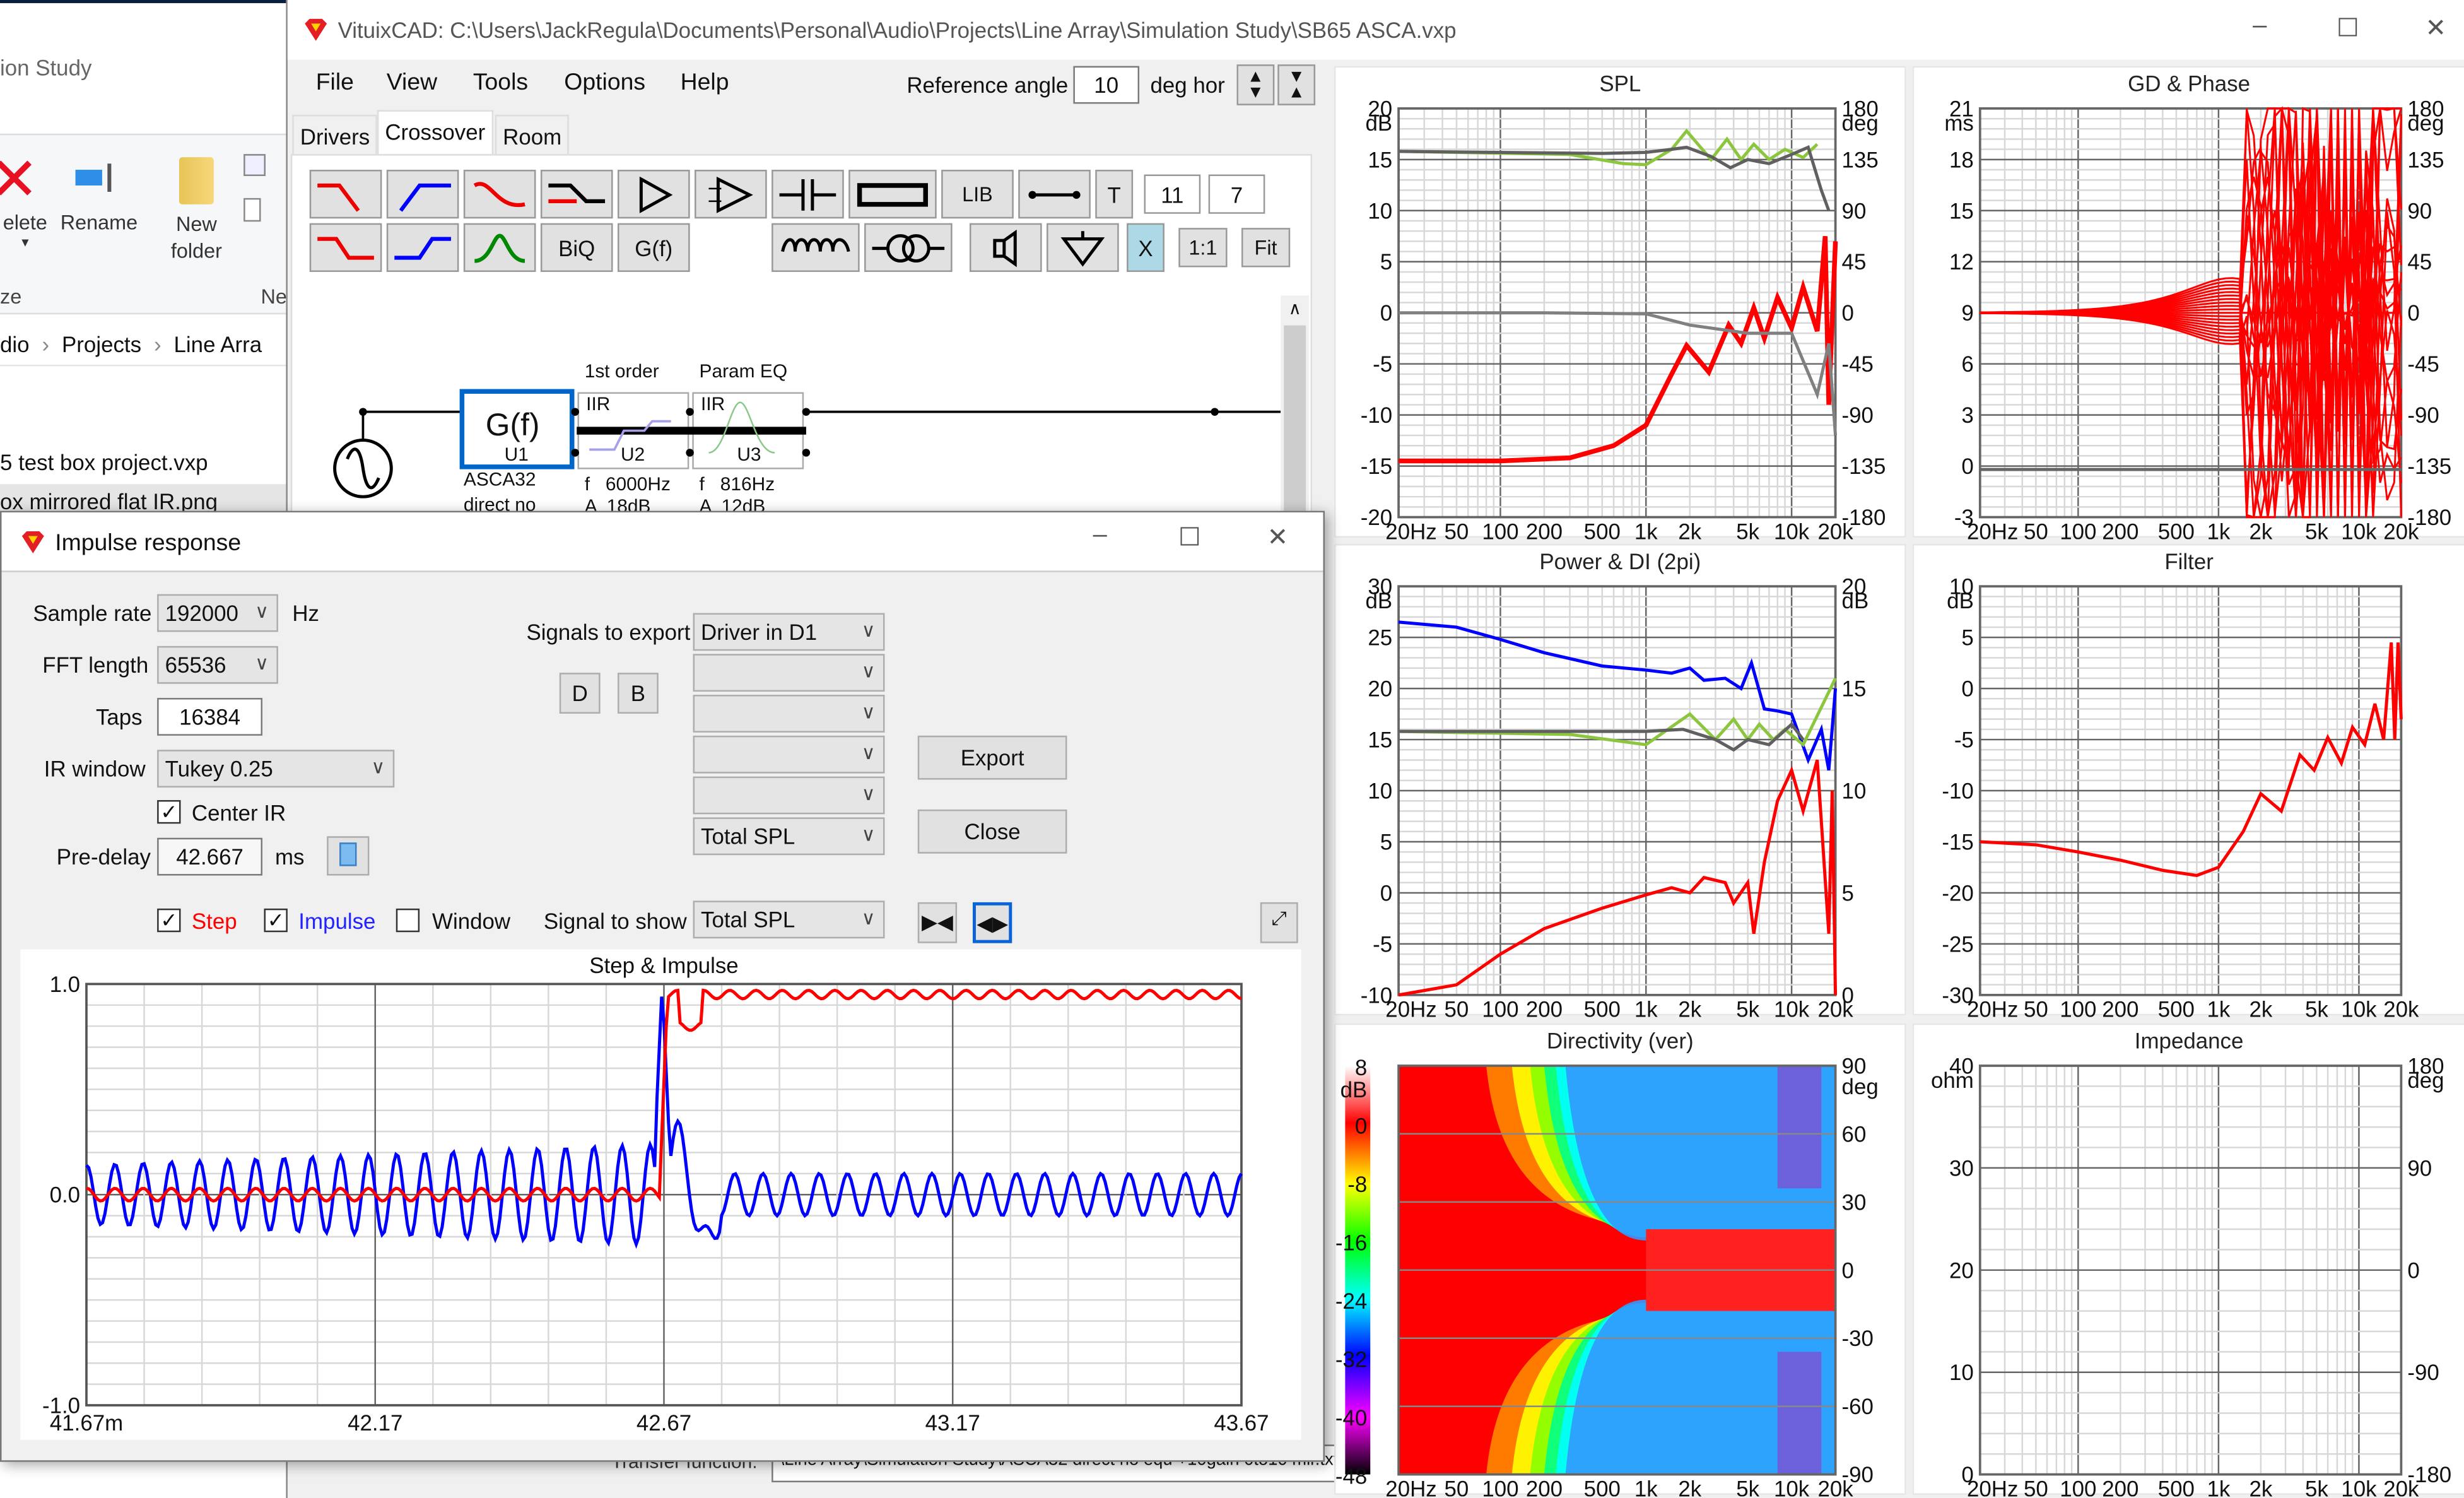 The height and width of the screenshot is (1498, 2464). Describe the element at coordinates (1189, 537) in the screenshot. I see `dialog-maximize-button: ☐` at that location.